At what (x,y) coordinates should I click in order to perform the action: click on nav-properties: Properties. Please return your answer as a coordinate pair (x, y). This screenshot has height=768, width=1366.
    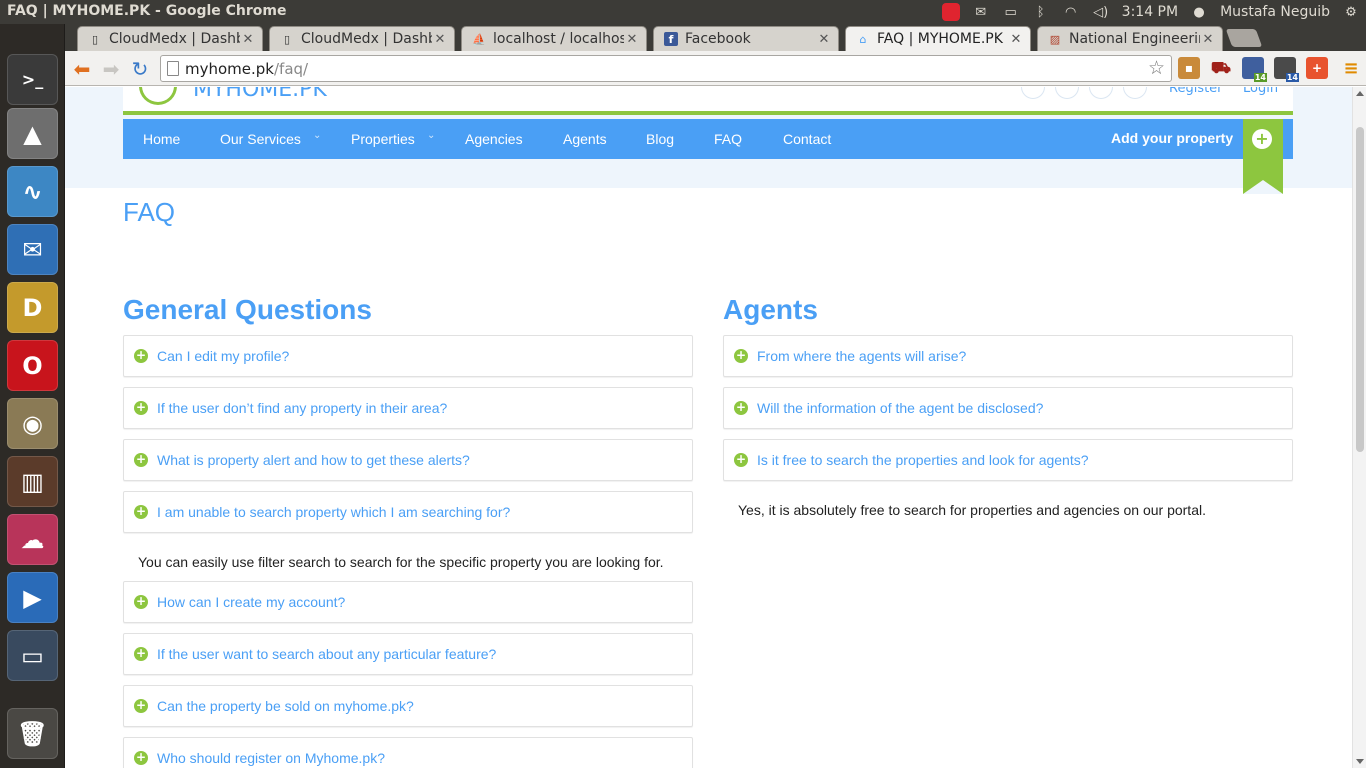
    Looking at the image, I should click on (383, 139).